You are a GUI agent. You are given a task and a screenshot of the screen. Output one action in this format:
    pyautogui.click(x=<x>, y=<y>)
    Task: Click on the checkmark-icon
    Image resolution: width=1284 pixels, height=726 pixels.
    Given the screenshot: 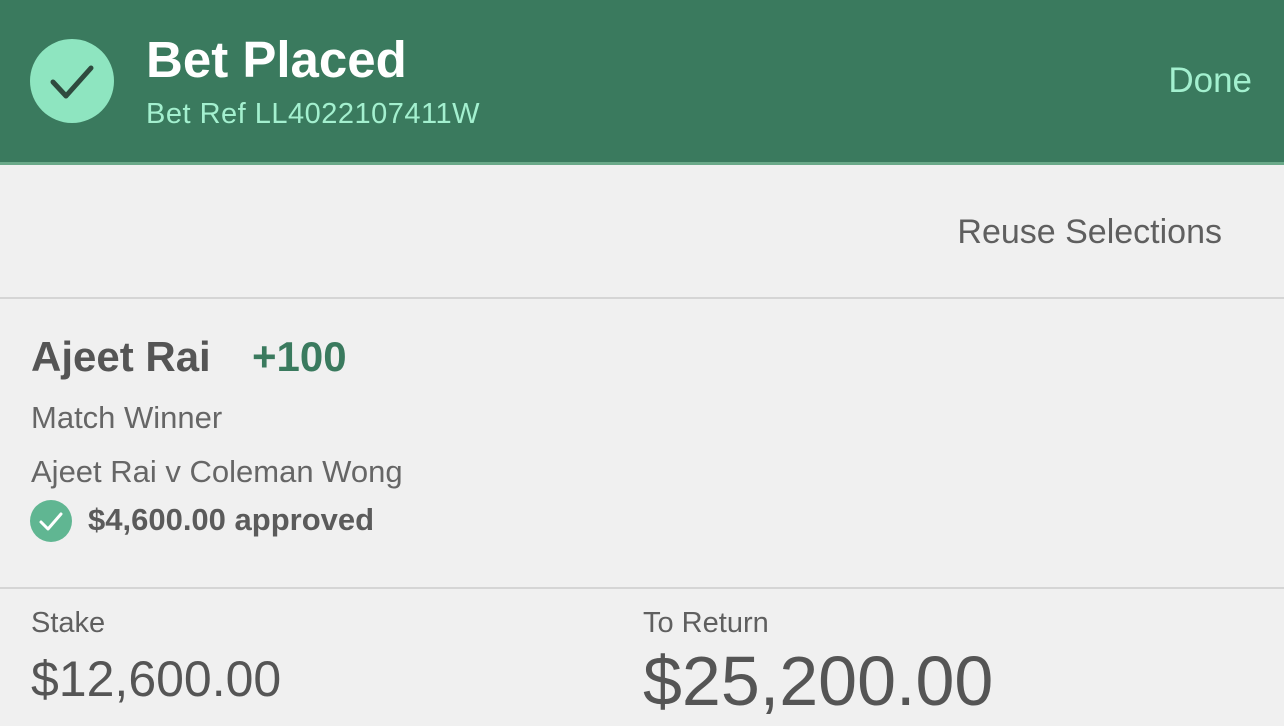 What is the action you would take?
    pyautogui.click(x=72, y=81)
    